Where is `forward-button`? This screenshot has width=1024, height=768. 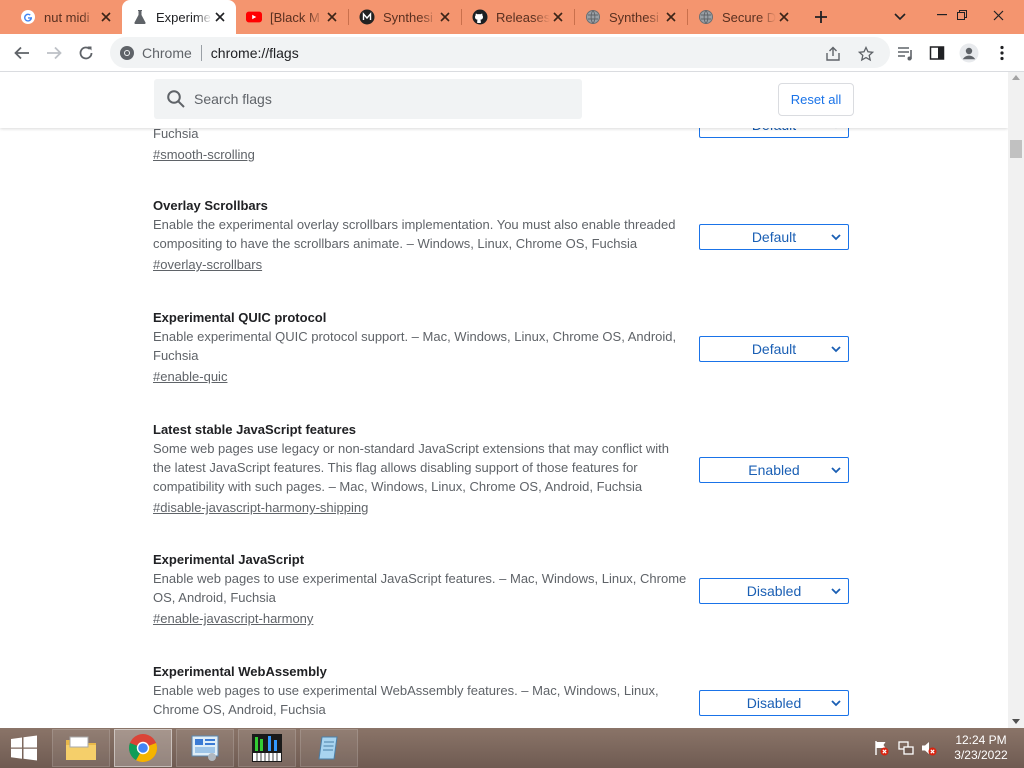 forward-button is located at coordinates (54, 53).